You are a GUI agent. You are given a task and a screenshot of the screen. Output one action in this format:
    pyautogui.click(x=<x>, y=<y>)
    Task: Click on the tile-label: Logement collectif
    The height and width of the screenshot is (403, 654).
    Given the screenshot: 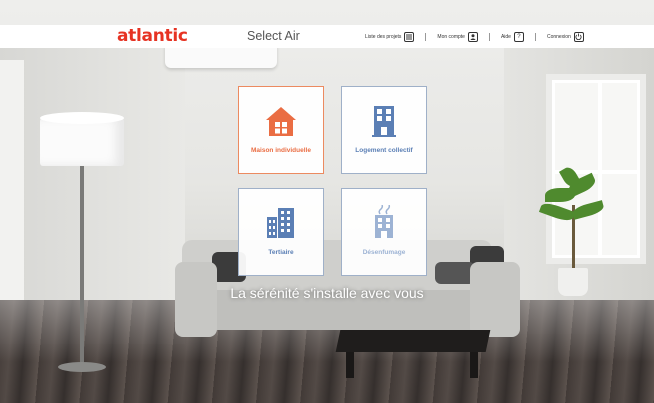 What is the action you would take?
    pyautogui.click(x=384, y=150)
    